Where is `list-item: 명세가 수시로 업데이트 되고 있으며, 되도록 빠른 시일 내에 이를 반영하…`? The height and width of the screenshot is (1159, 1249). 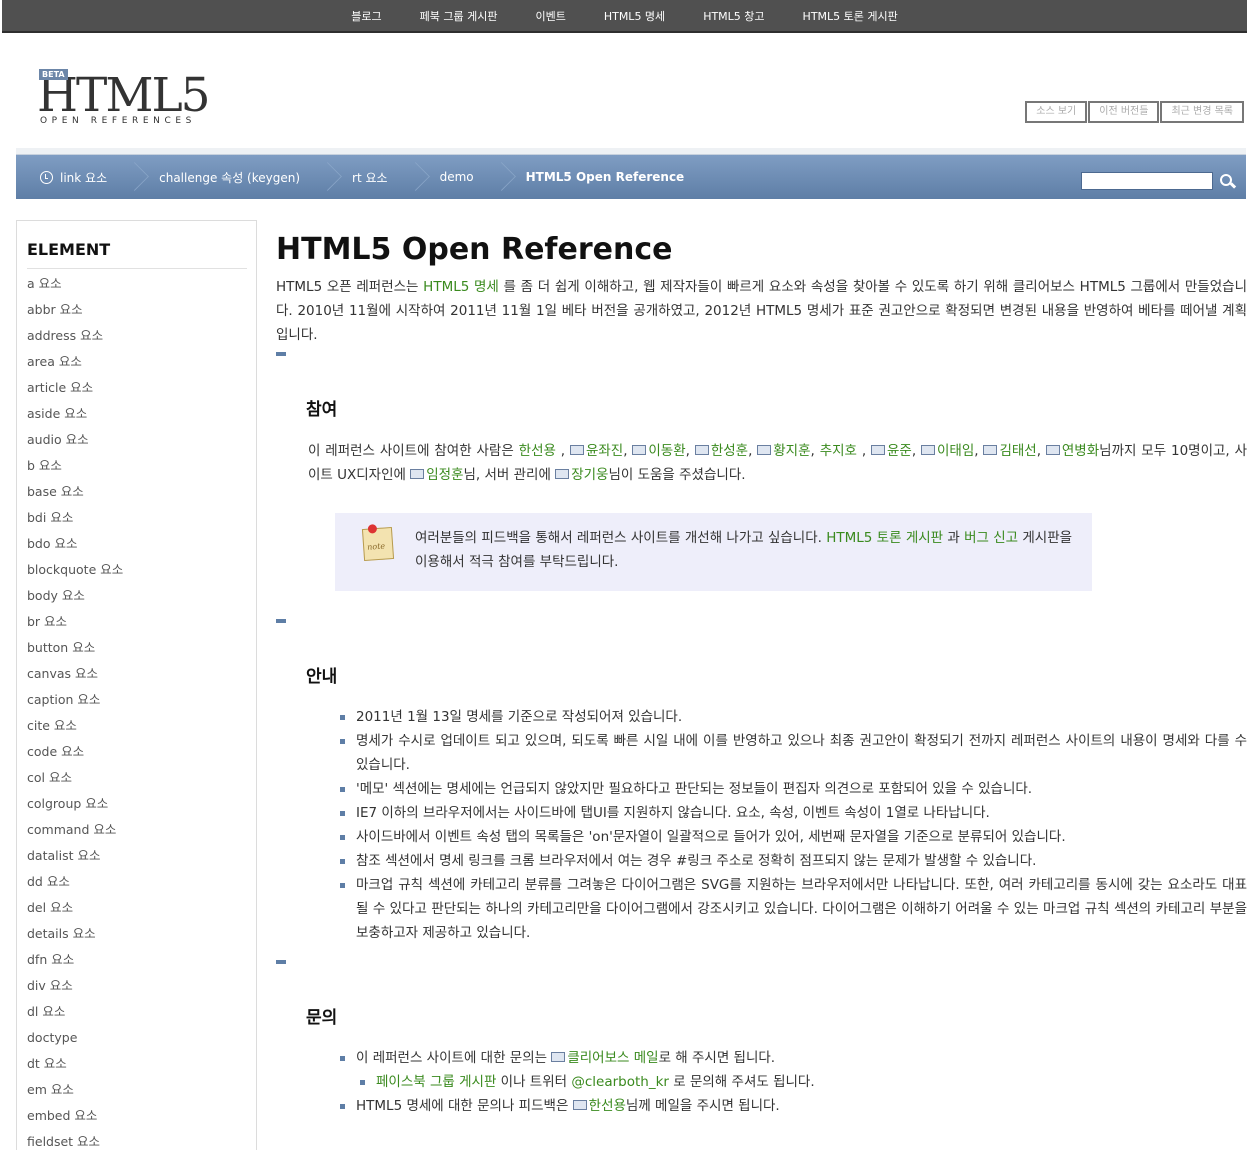 list-item: 명세가 수시로 업데이트 되고 있으며, 되도록 빠른 시일 내에 이를 반영하… is located at coordinates (793, 753).